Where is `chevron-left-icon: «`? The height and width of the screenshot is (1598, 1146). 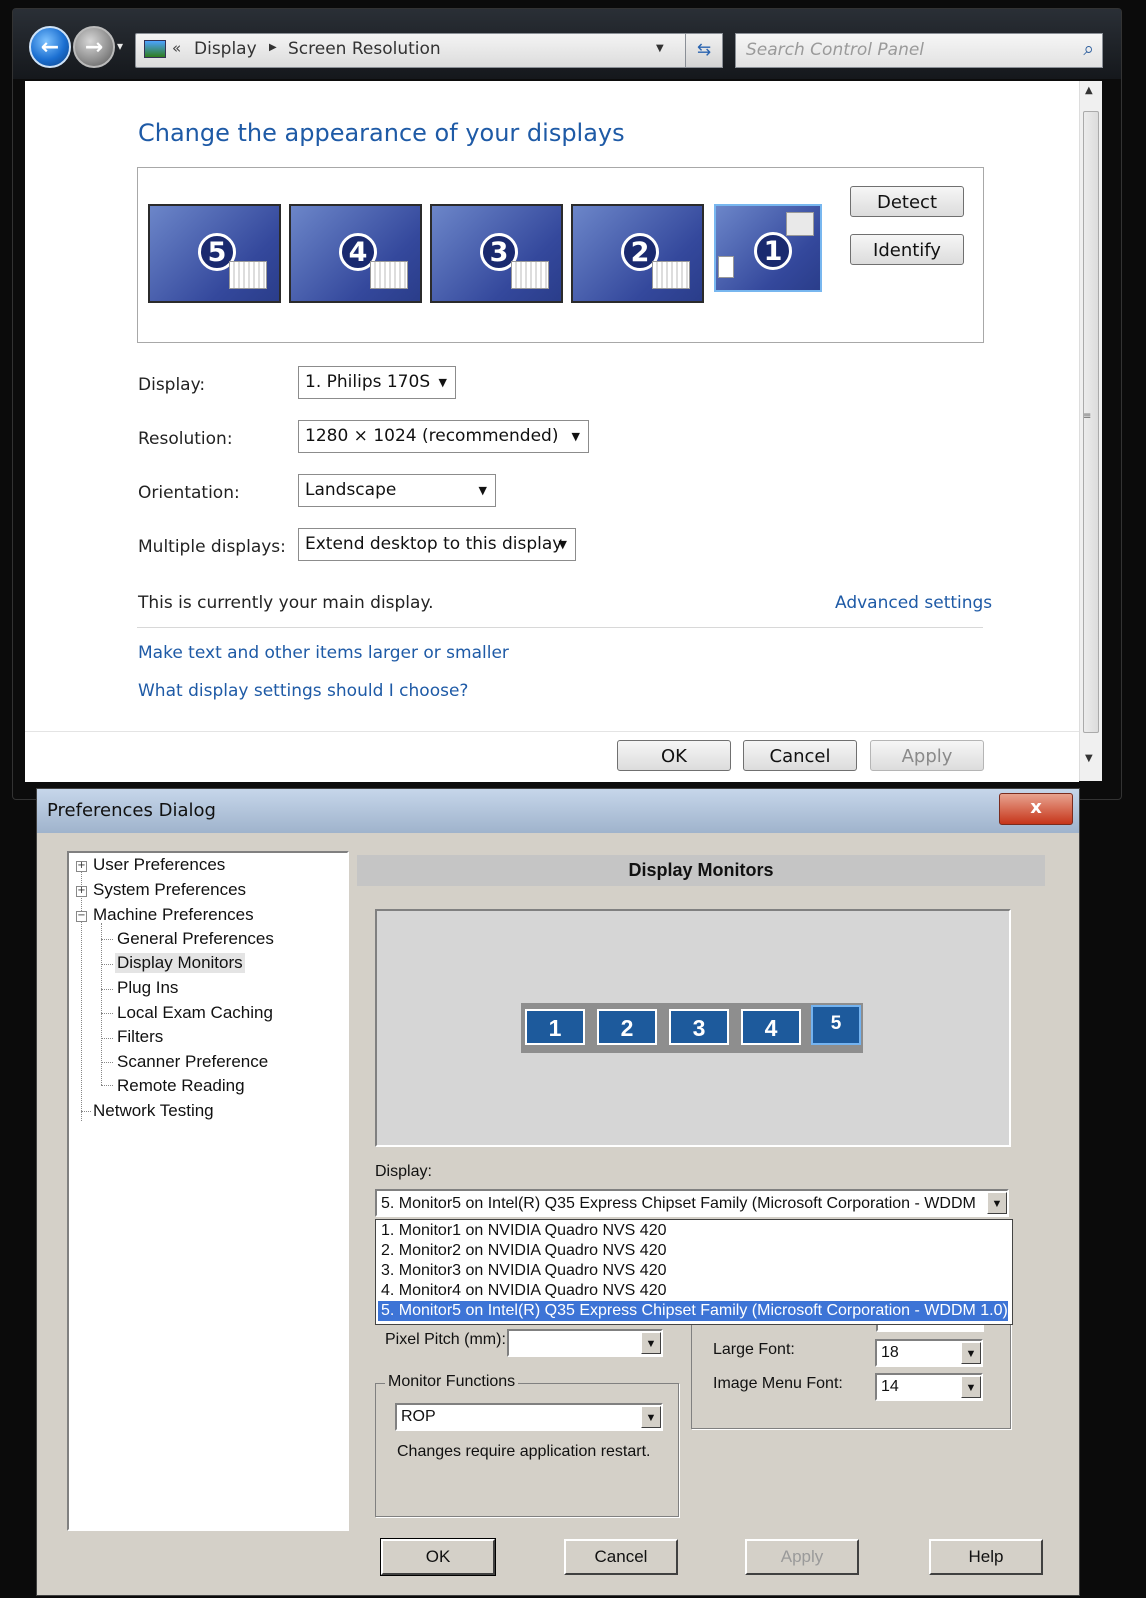 chevron-left-icon: « is located at coordinates (176, 48).